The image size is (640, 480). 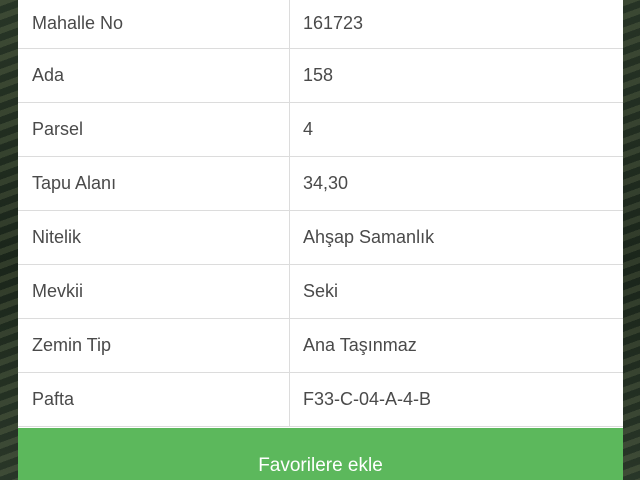 What do you see at coordinates (9, 240) in the screenshot?
I see `map-background-left` at bounding box center [9, 240].